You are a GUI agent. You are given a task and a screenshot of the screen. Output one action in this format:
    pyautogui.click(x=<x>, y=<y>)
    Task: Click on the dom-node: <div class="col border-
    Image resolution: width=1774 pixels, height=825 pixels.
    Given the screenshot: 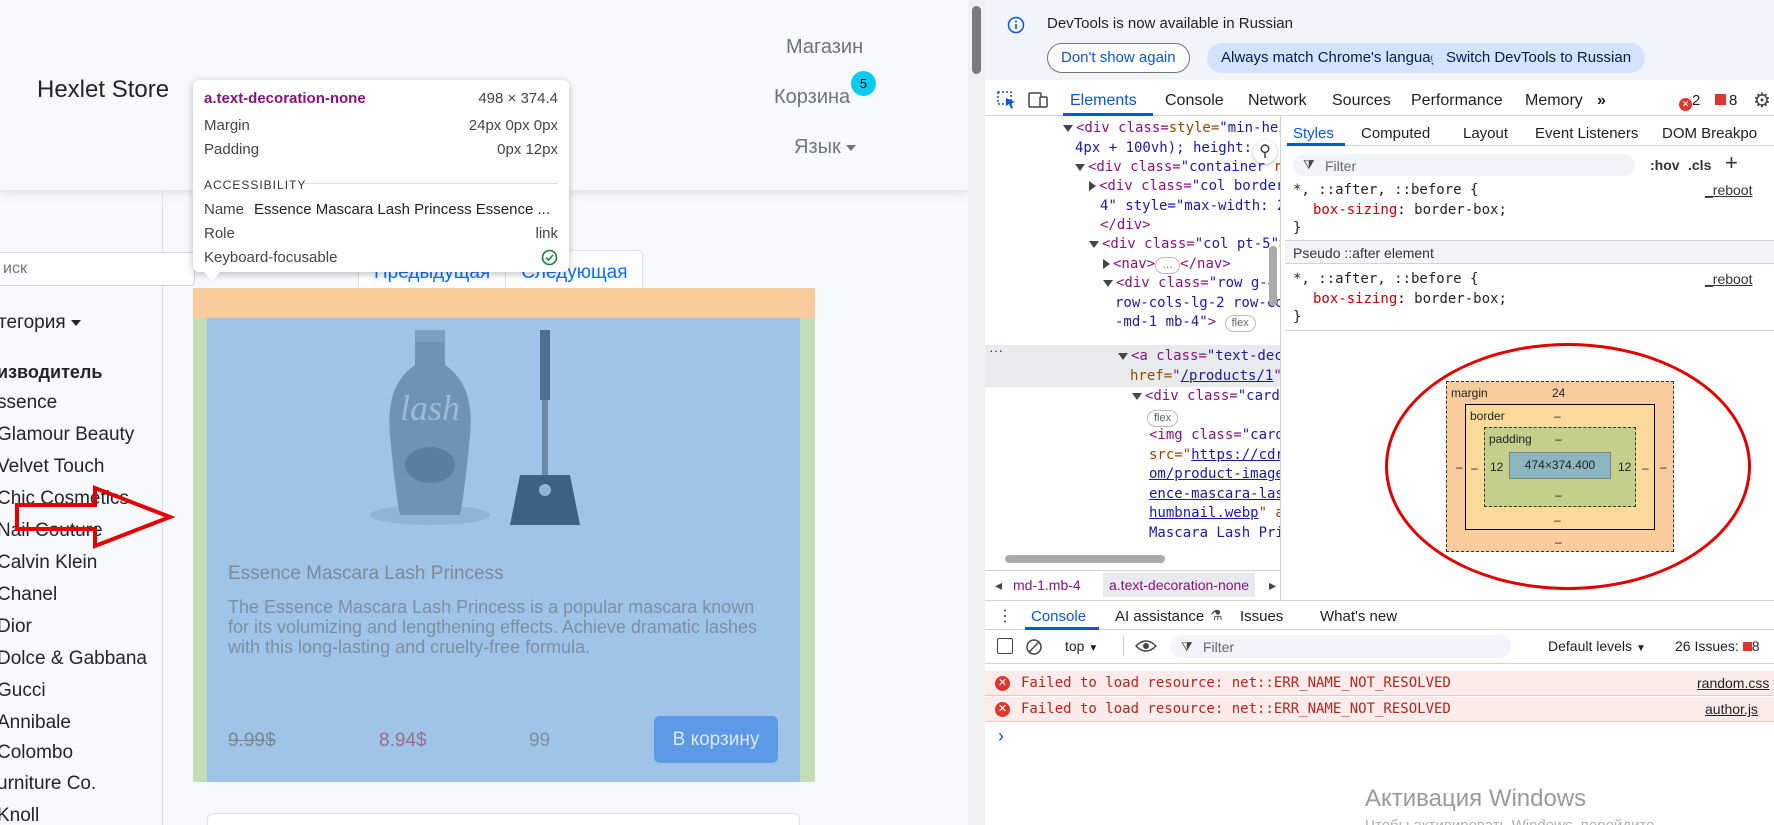 What is the action you would take?
    pyautogui.click(x=1184, y=186)
    